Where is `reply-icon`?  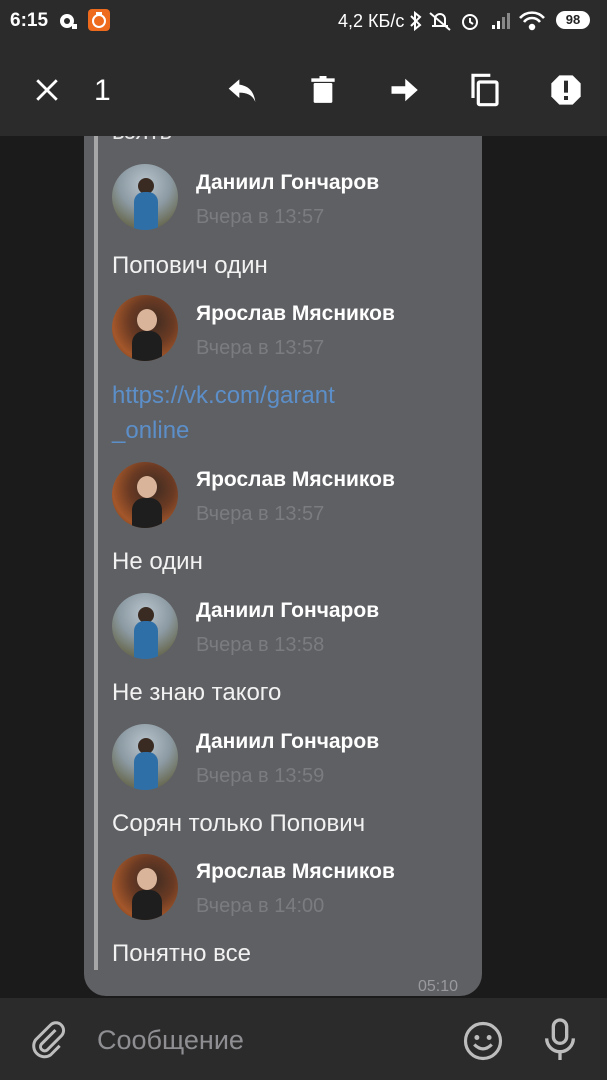 reply-icon is located at coordinates (242, 90).